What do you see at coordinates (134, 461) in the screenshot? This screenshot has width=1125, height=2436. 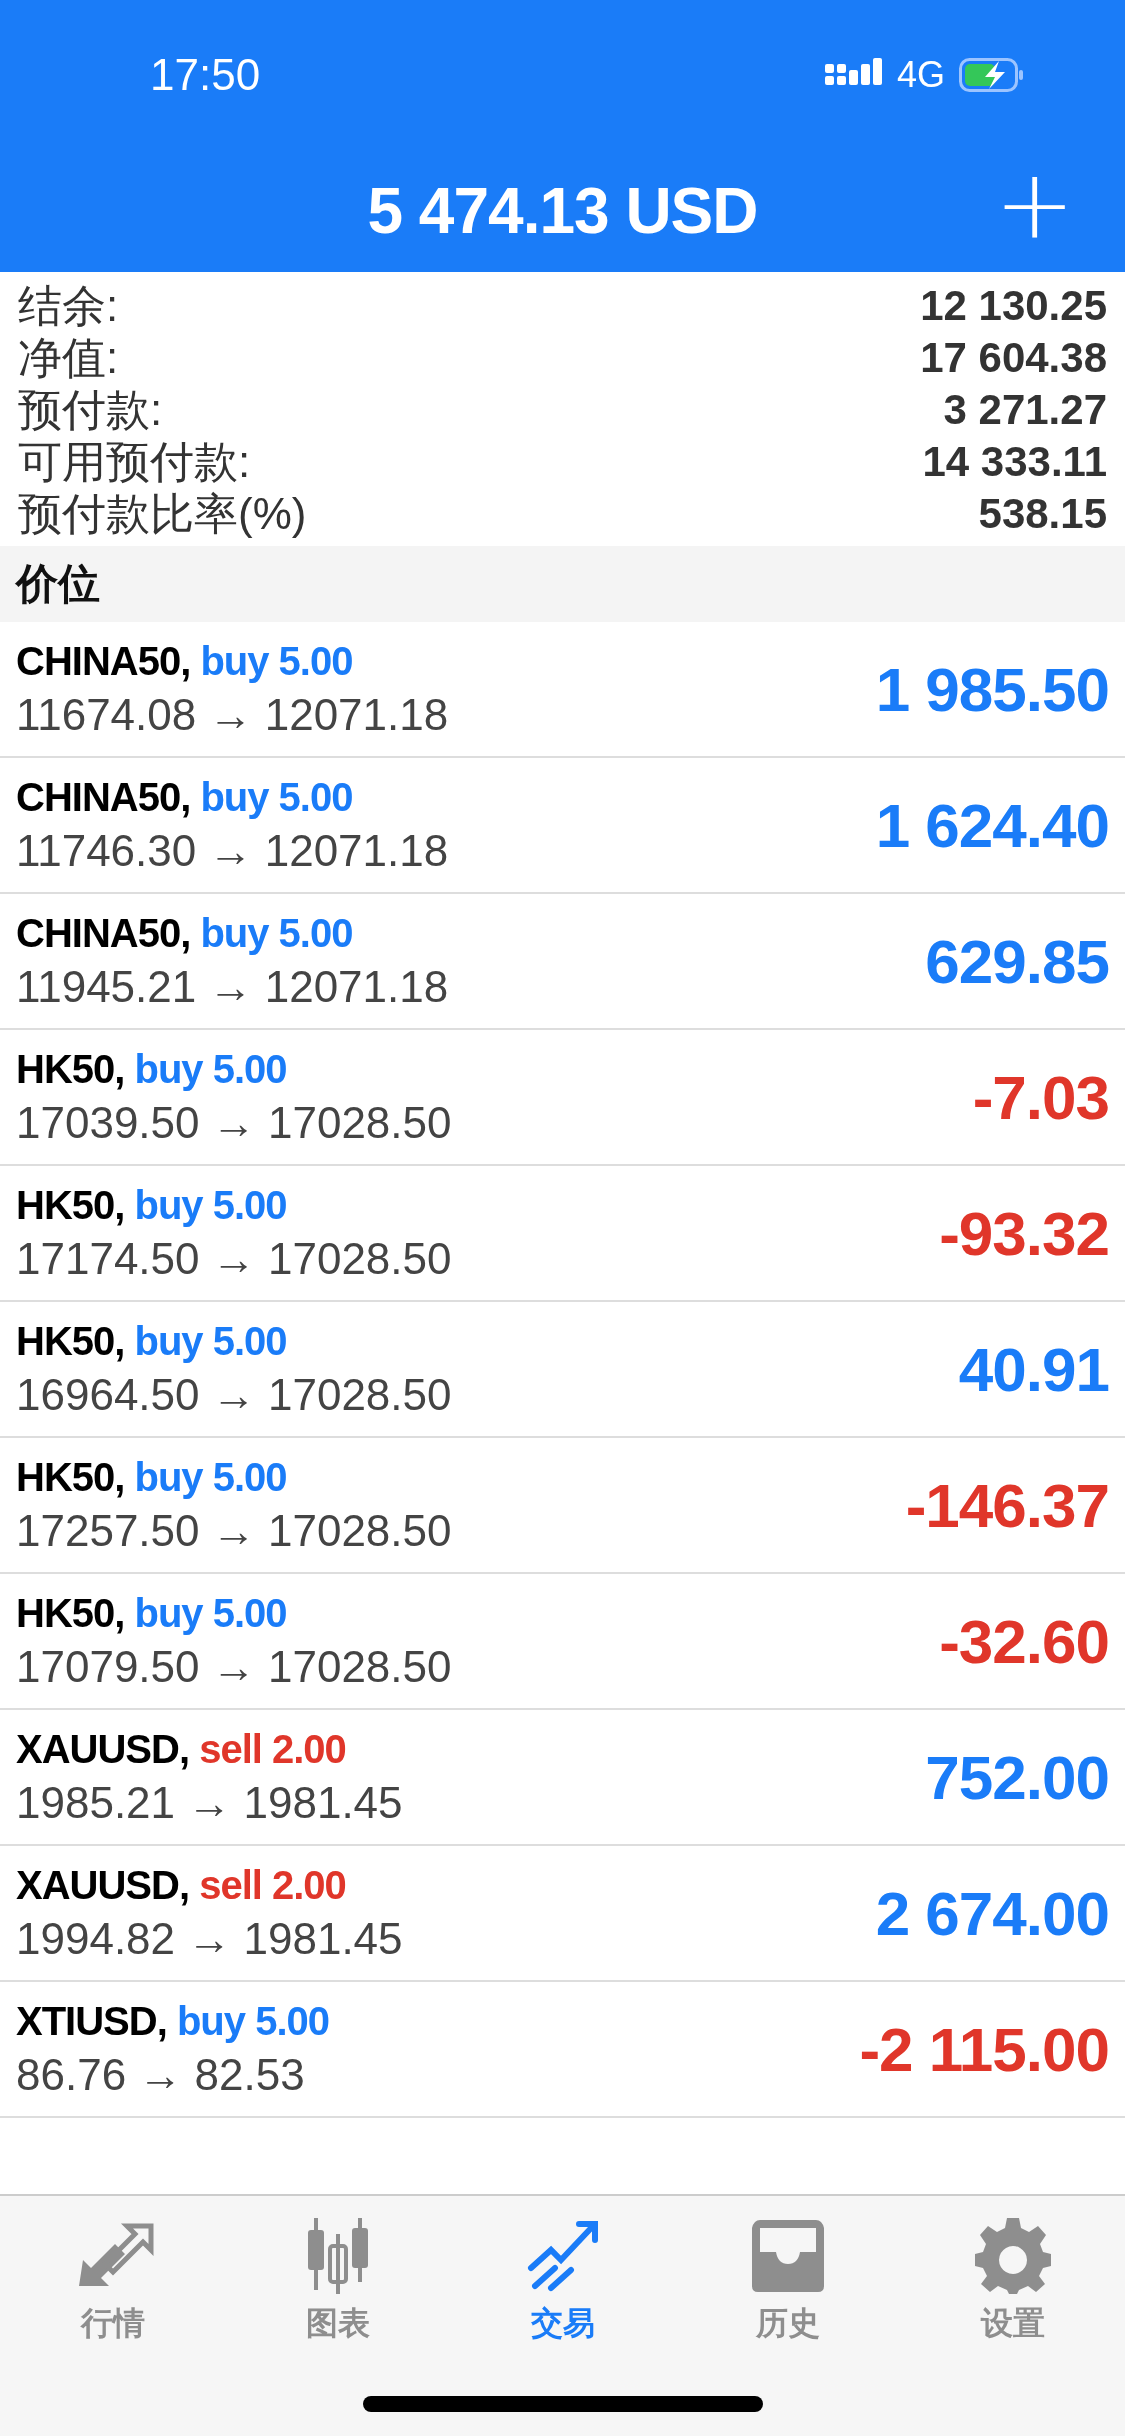 I see `summary-label: 可用预付款:` at bounding box center [134, 461].